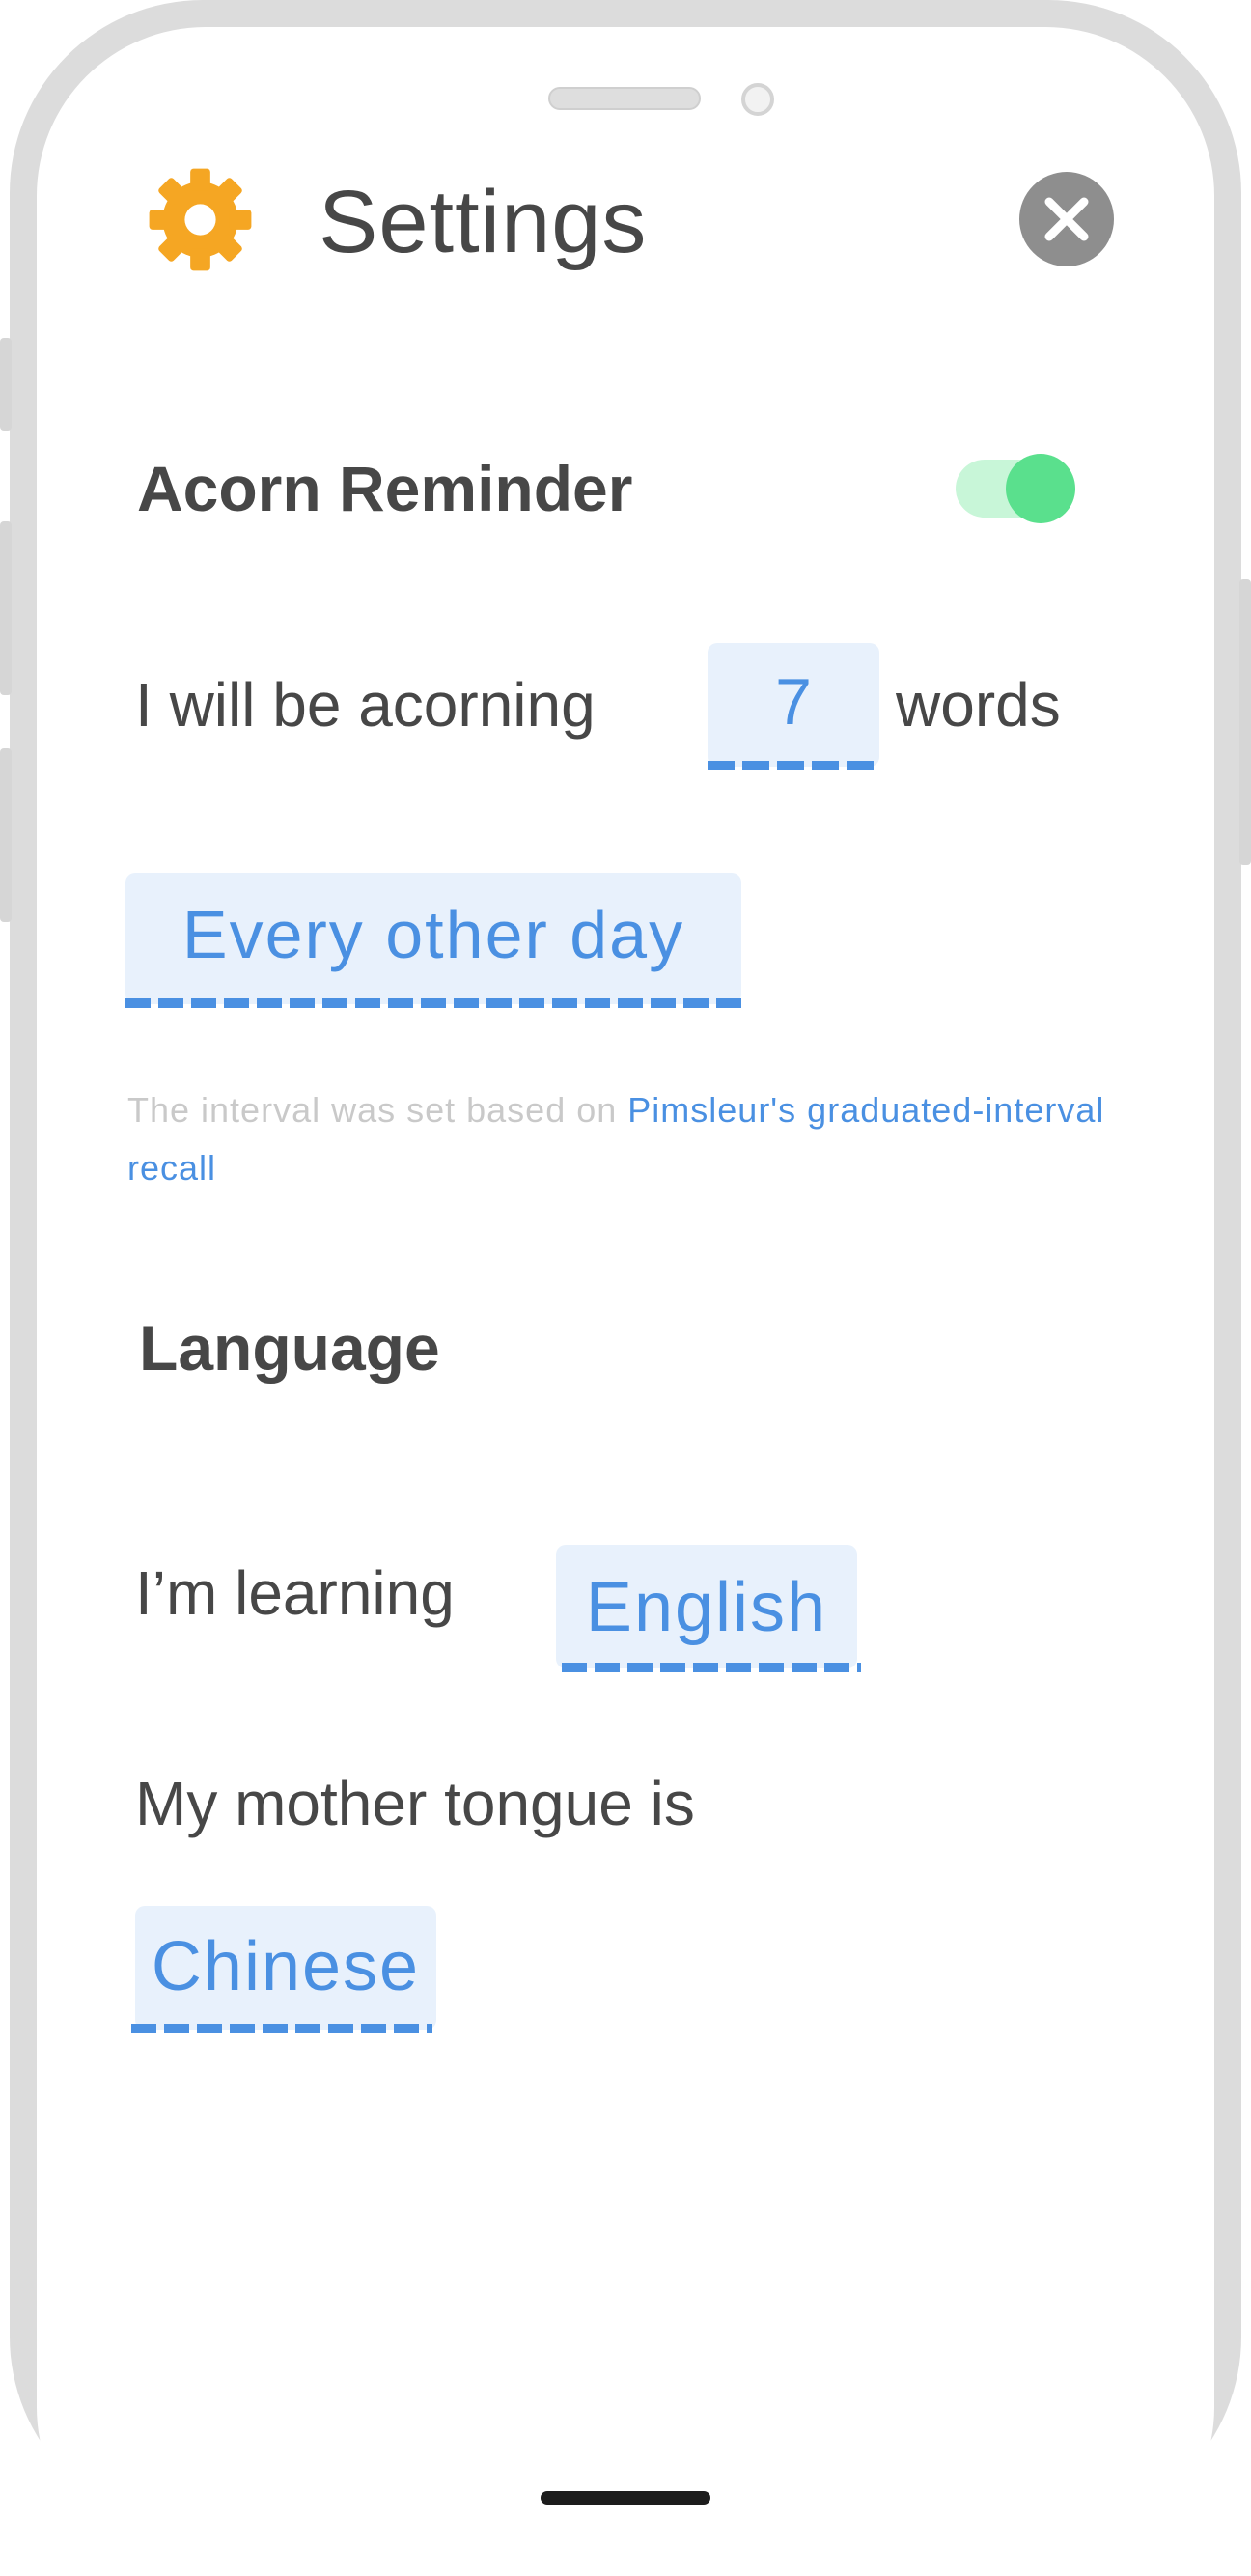  I want to click on mother-tongue-label: My mother tongue is, so click(415, 1804).